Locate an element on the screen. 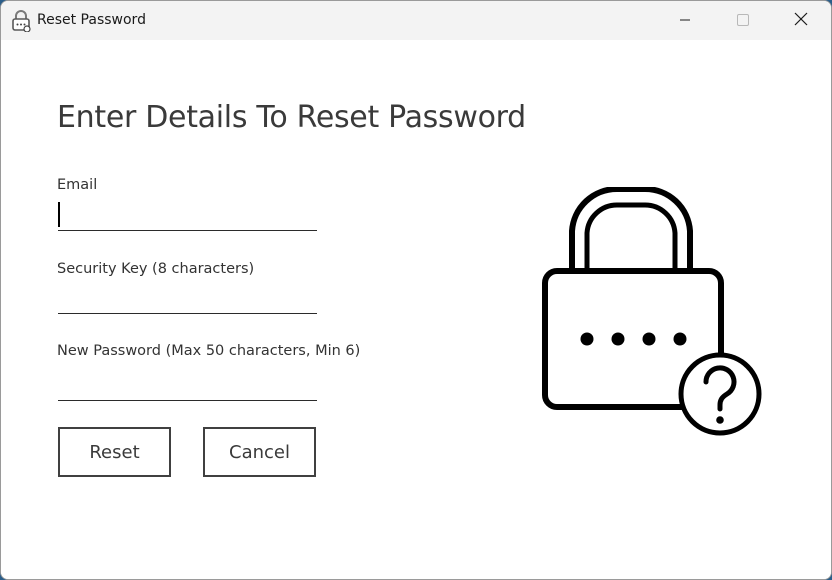 This screenshot has height=580, width=832. close-icon is located at coordinates (801, 20).